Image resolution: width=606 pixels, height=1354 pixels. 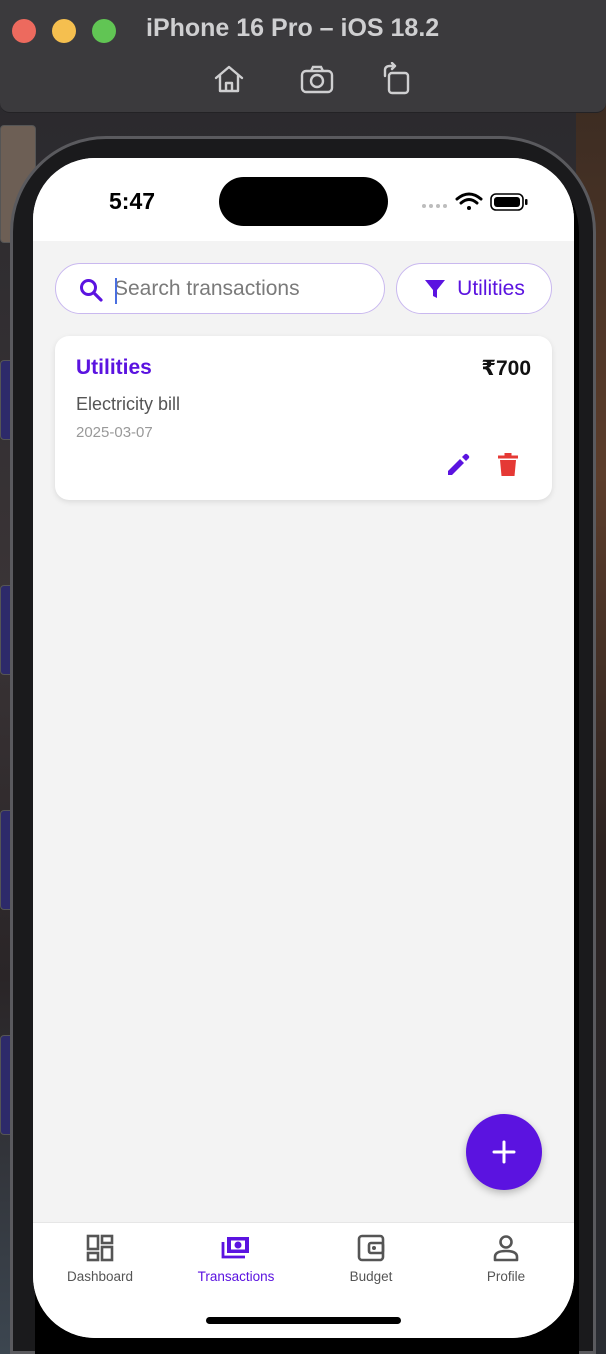 I want to click on nav-label-budget: Budget, so click(x=371, y=1276).